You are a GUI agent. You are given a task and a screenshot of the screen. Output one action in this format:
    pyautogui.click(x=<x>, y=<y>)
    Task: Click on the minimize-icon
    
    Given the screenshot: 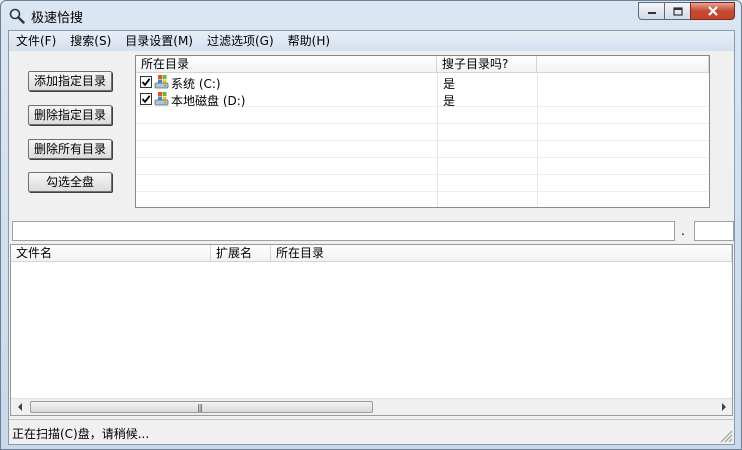 What is the action you would take?
    pyautogui.click(x=651, y=13)
    